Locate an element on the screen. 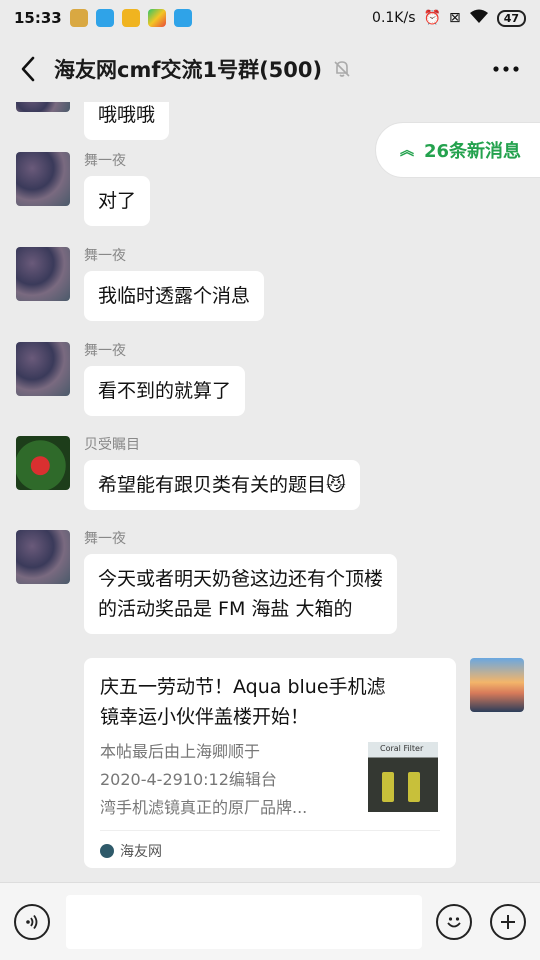  thumbnail-label: Coral Filter is located at coordinates (402, 748).